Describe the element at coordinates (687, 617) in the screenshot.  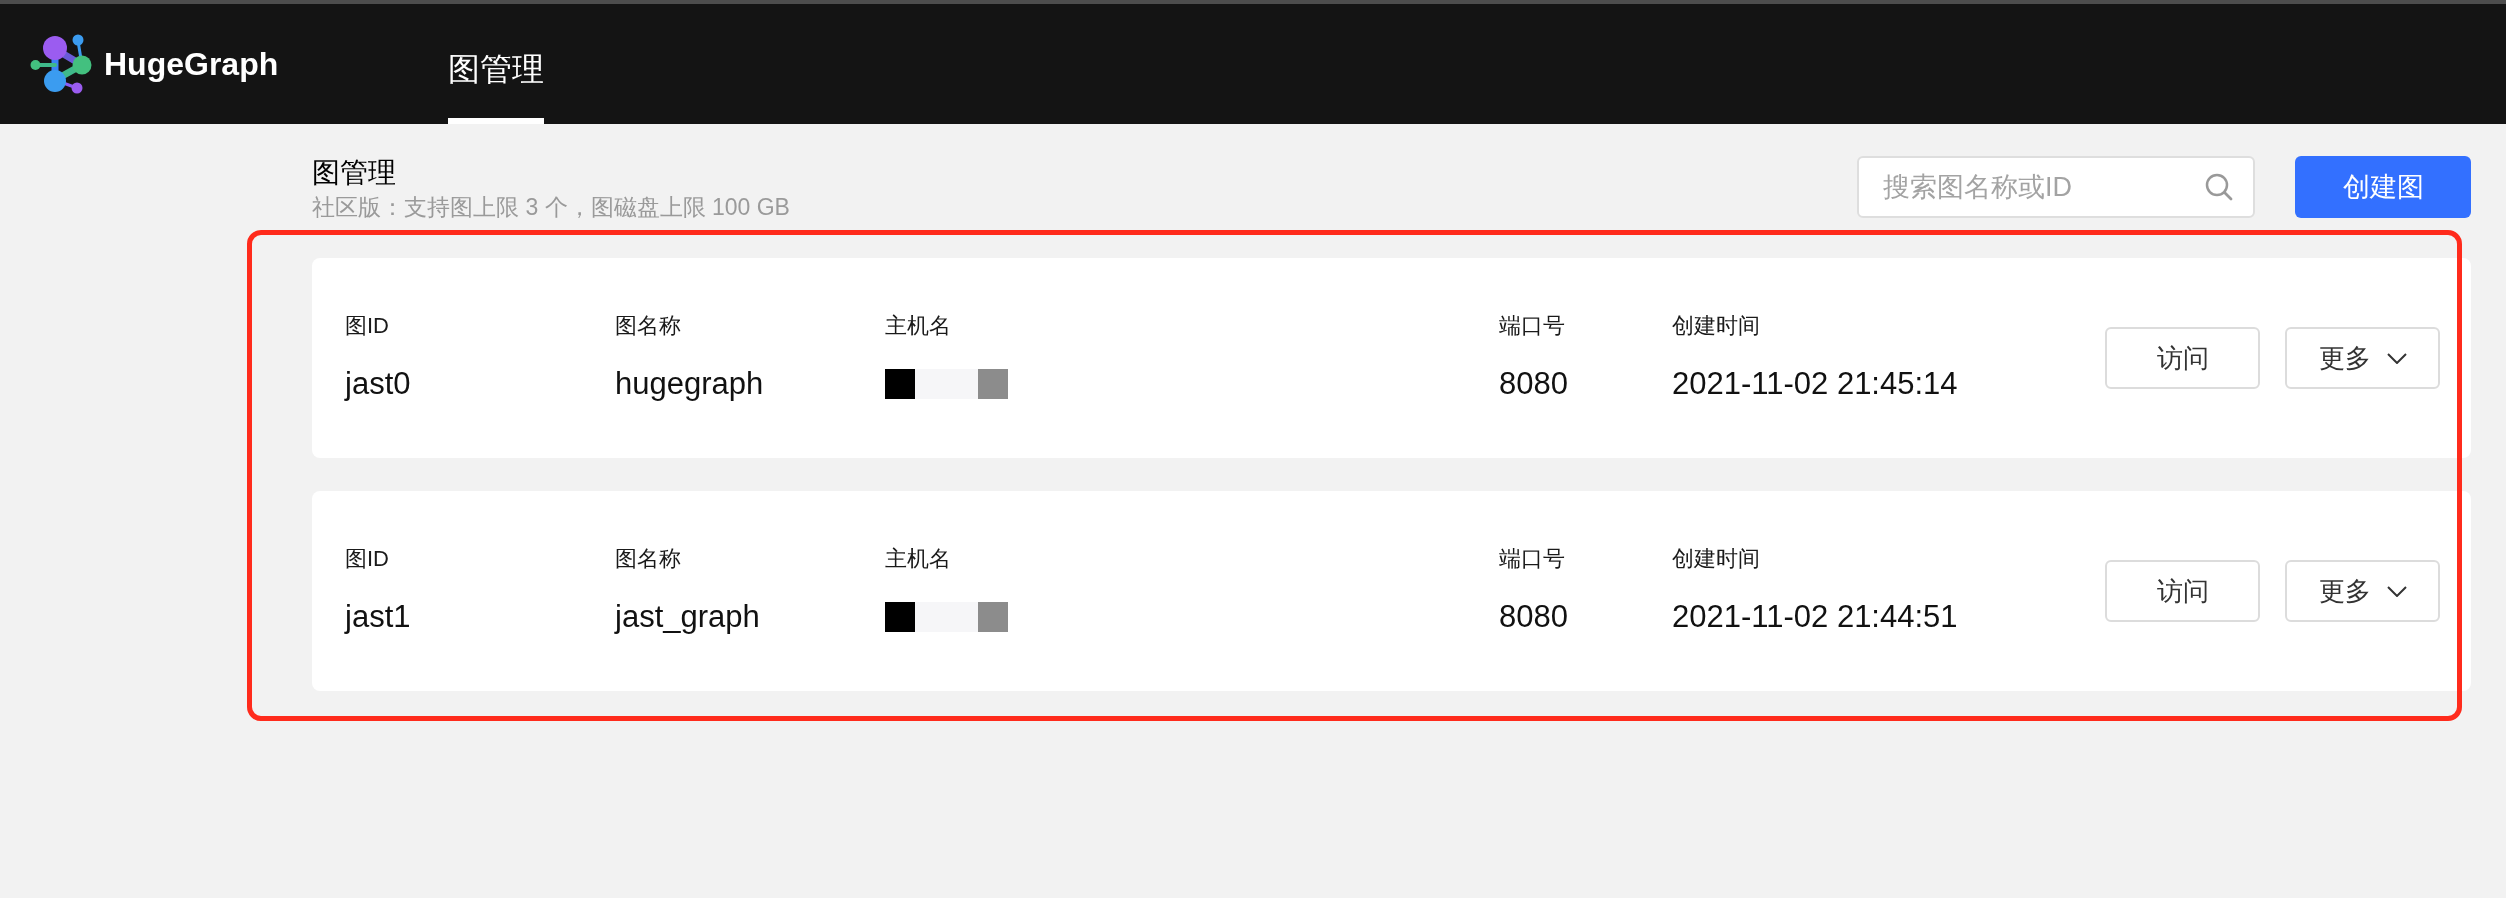
I see `field-value: jast_graph` at that location.